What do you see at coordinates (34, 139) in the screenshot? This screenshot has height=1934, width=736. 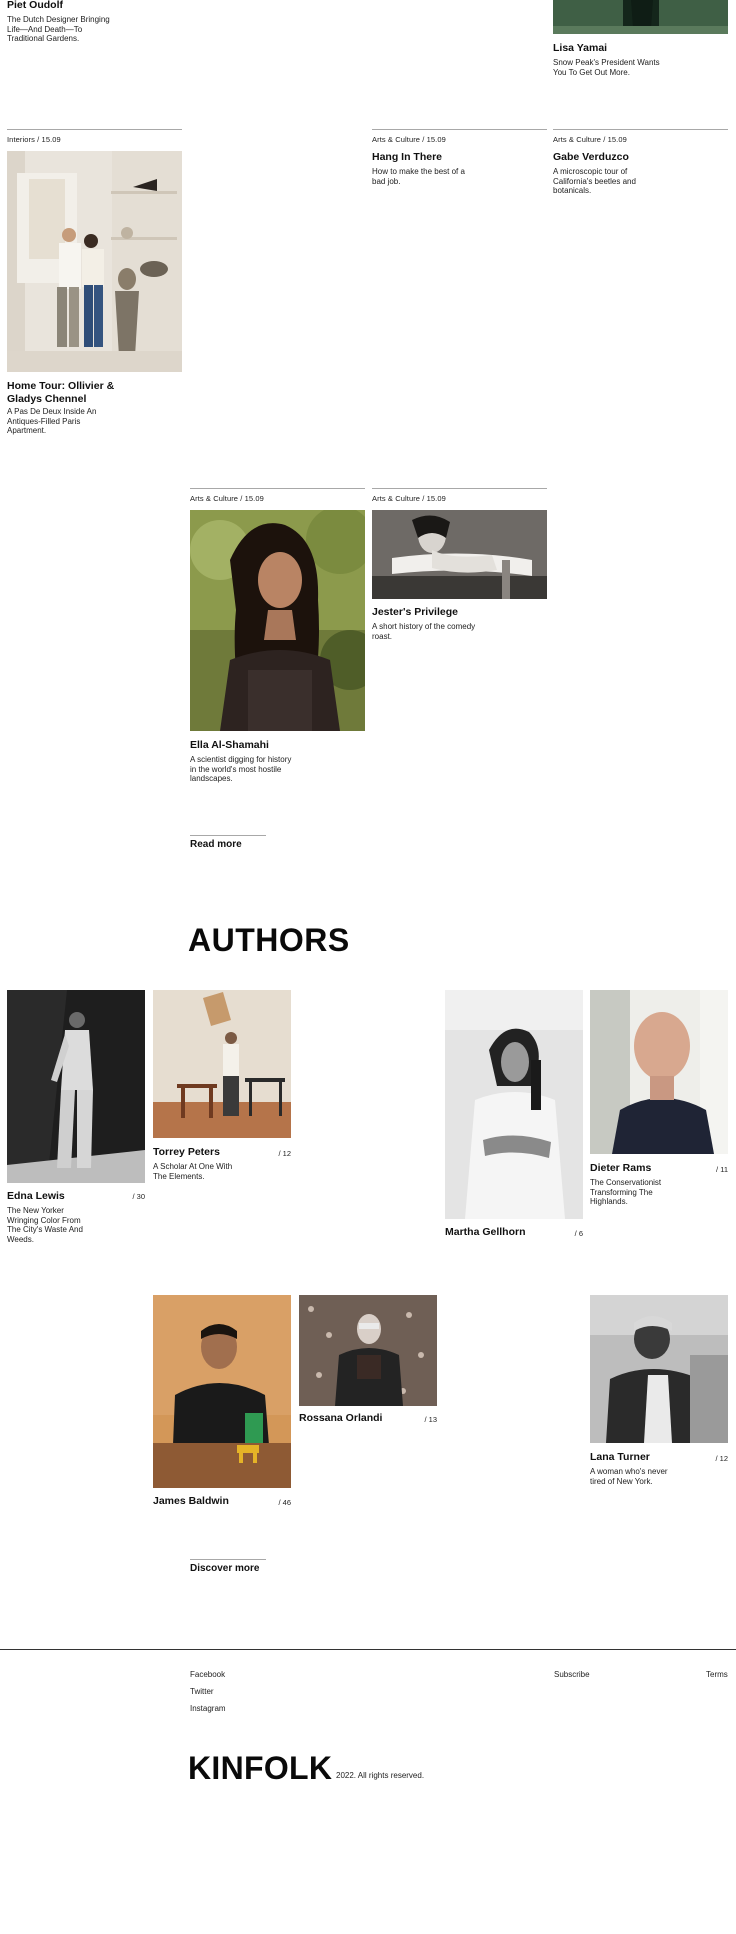 I see `article-meta: Interiors / 15.09` at bounding box center [34, 139].